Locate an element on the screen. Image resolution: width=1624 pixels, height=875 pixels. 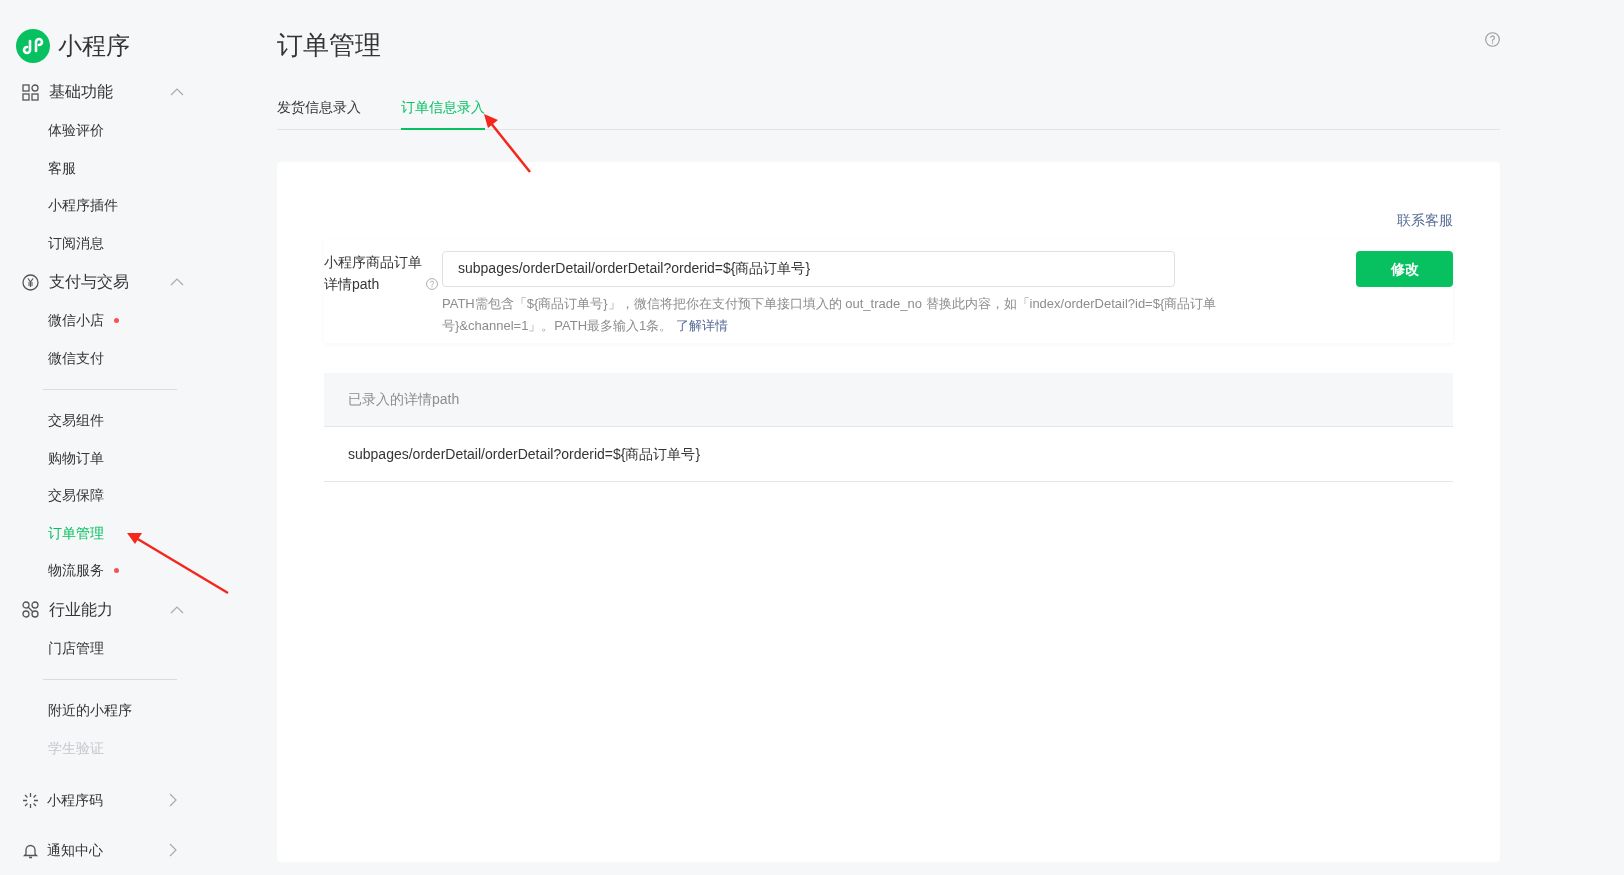
sidebar-item: 交易组件 is located at coordinates (111, 421).